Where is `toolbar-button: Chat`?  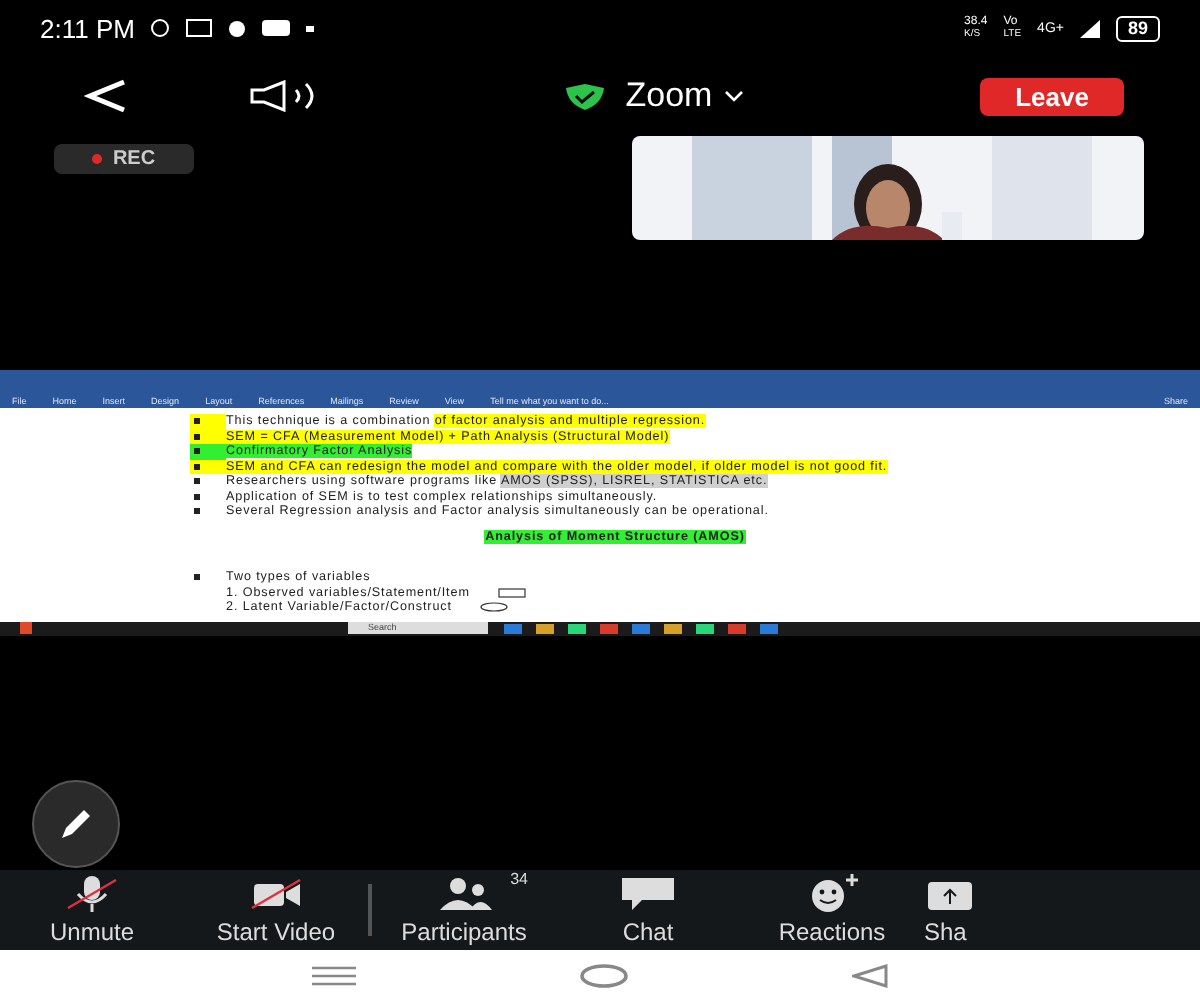
toolbar-button: Chat is located at coordinates (648, 910).